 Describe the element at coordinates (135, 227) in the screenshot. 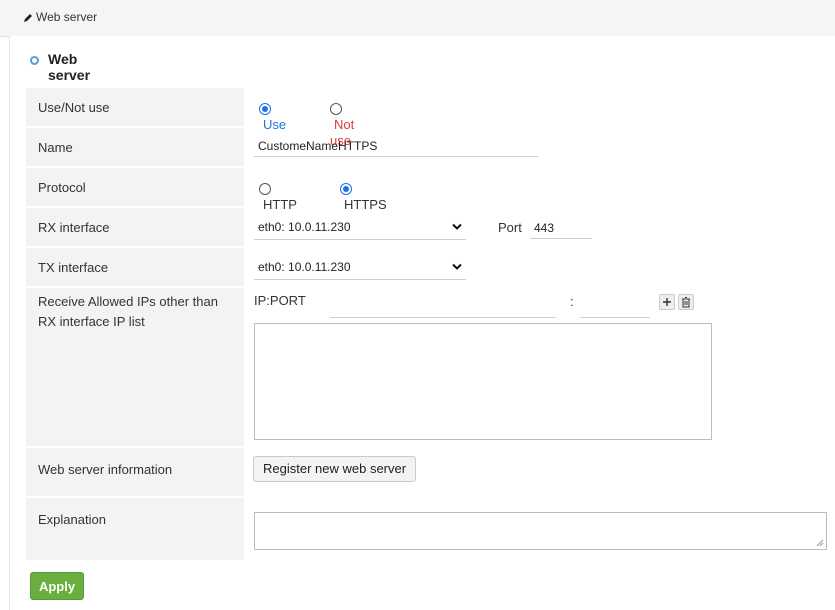

I see `rx-interface-label: RX interface` at that location.